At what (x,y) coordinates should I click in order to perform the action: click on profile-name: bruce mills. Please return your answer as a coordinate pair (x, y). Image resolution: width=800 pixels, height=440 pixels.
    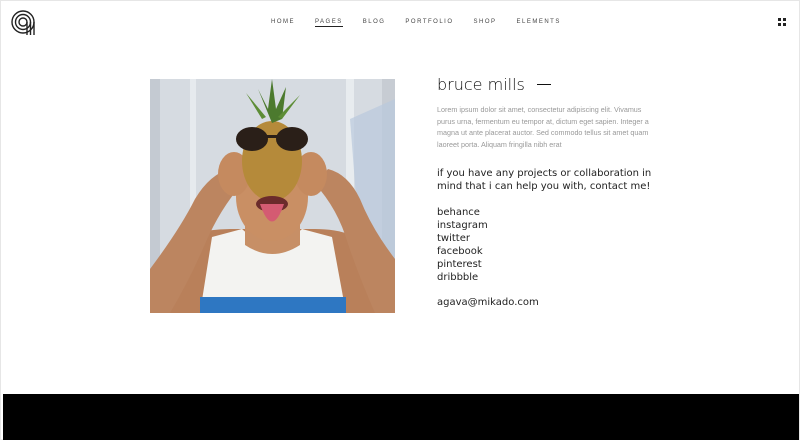
    Looking at the image, I should click on (547, 84).